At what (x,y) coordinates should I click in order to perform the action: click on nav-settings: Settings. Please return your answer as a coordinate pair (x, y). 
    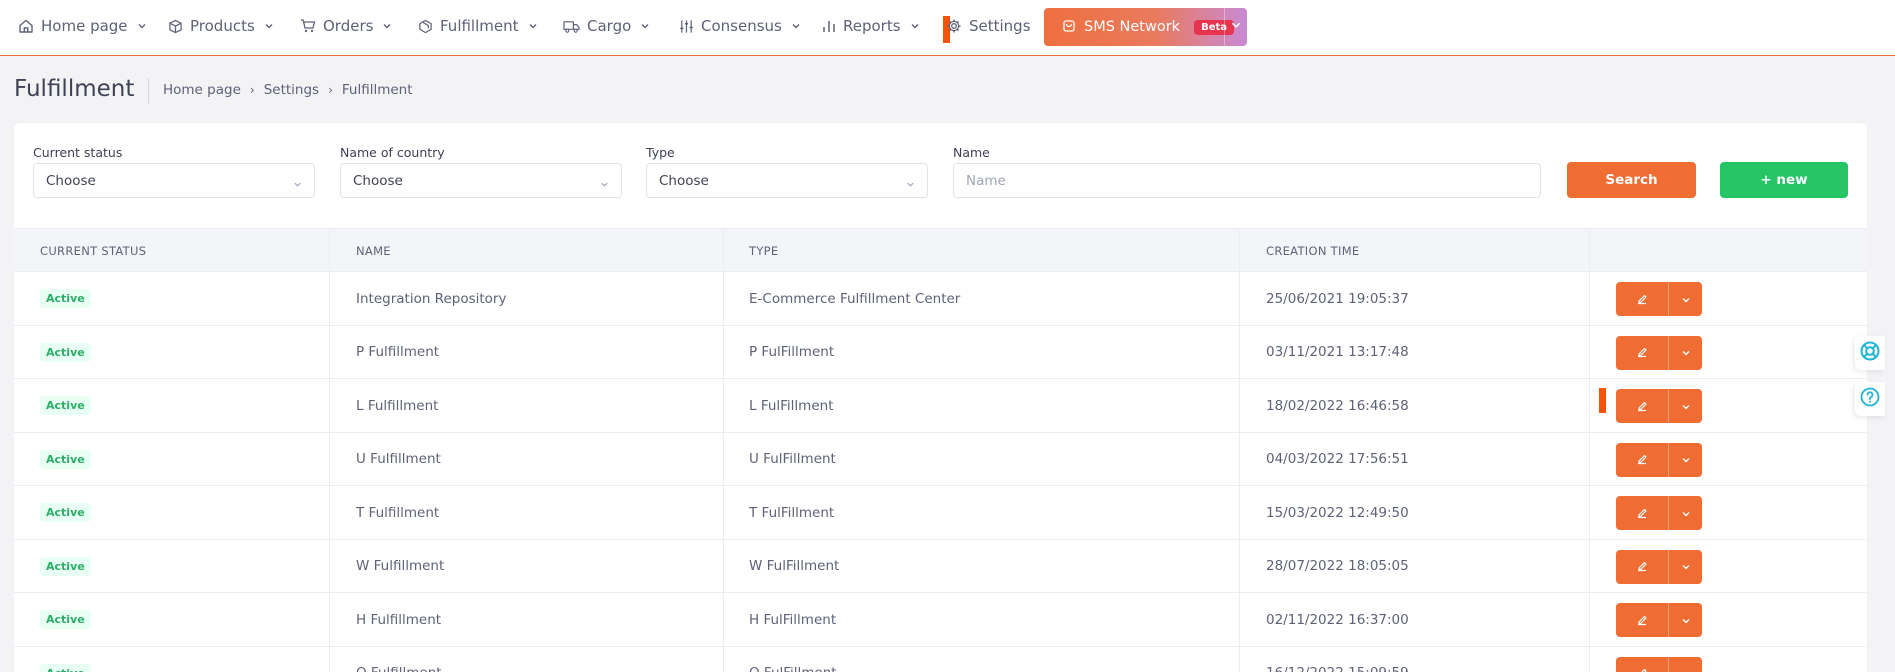
    Looking at the image, I should click on (988, 26).